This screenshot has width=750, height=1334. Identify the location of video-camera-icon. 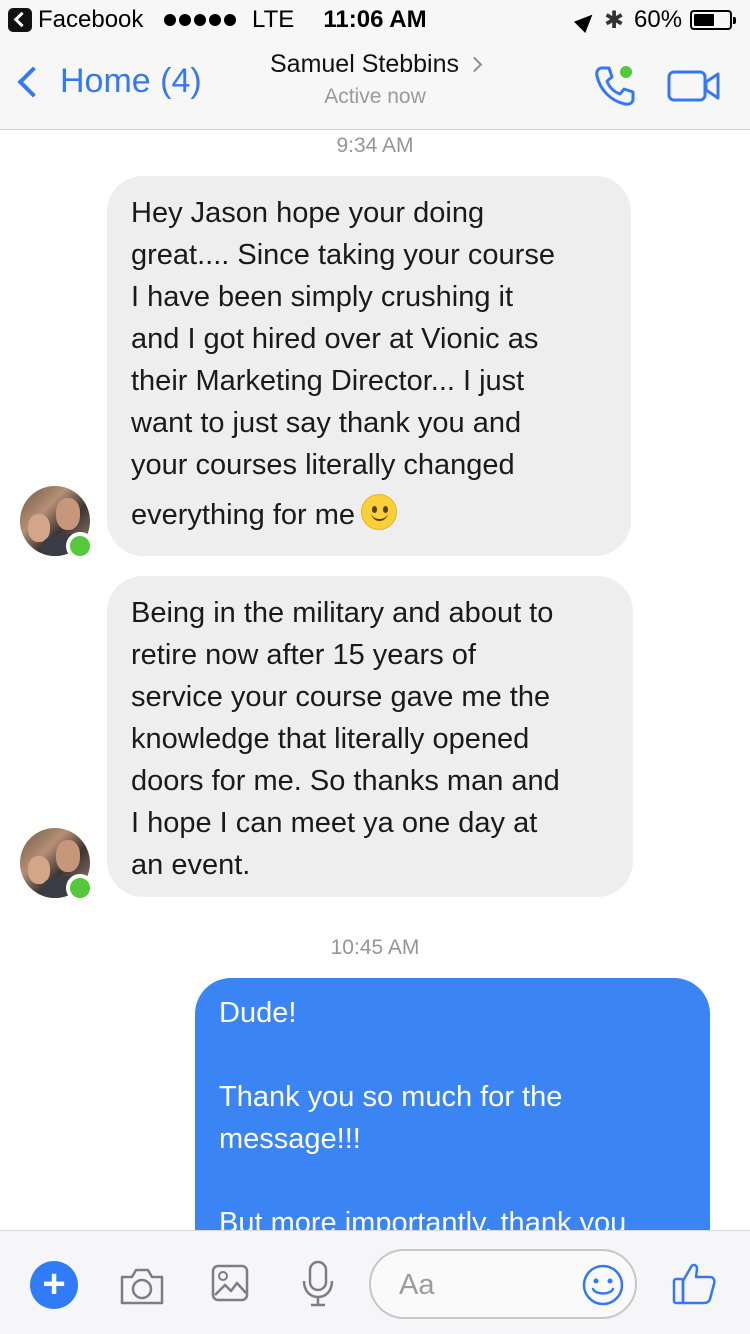
(694, 86).